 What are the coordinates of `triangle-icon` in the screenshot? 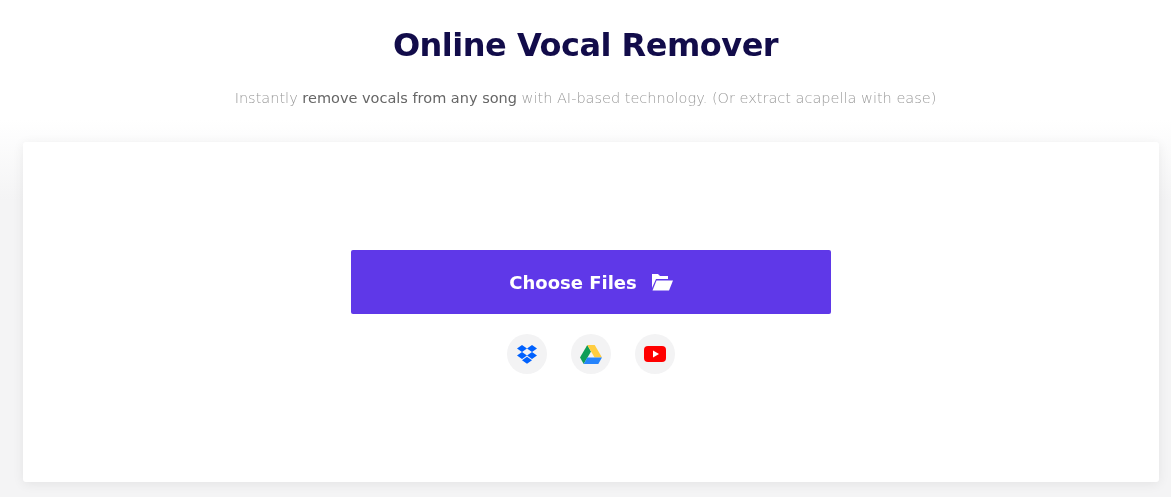 It's located at (591, 354).